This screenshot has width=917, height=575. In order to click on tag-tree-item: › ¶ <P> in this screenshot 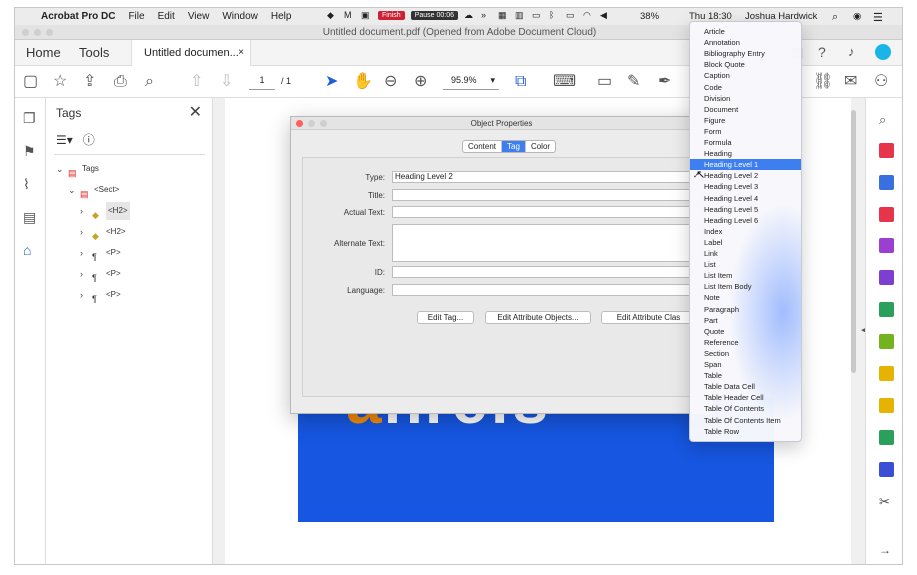, I will do `click(100, 253)`.